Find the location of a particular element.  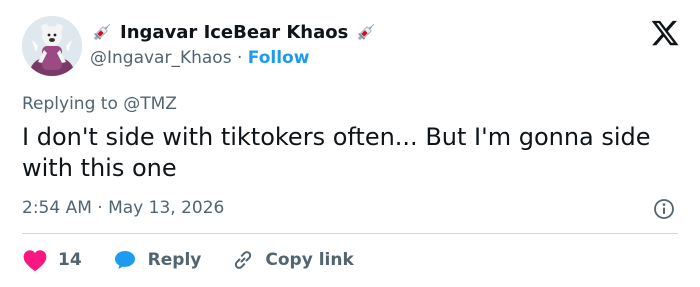

like-count: 14 is located at coordinates (70, 260).